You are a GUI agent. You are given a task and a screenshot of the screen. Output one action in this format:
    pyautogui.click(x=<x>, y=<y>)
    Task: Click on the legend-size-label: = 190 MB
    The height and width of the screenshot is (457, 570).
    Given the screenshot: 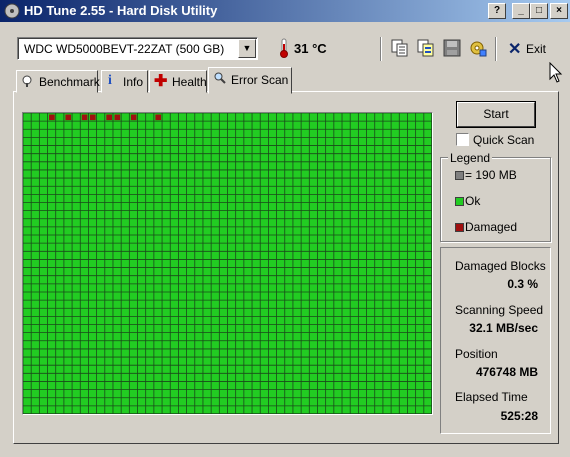 What is the action you would take?
    pyautogui.click(x=491, y=175)
    